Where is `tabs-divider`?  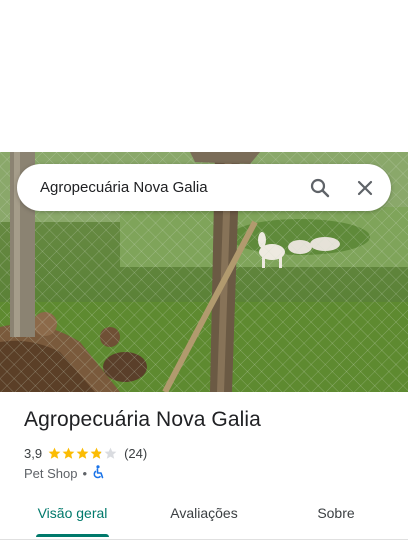 tabs-divider is located at coordinates (204, 539).